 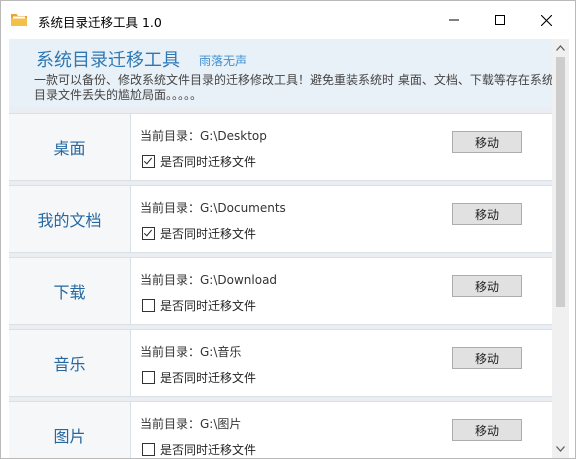 I want to click on folder-row-label: 下载, so click(x=70, y=291).